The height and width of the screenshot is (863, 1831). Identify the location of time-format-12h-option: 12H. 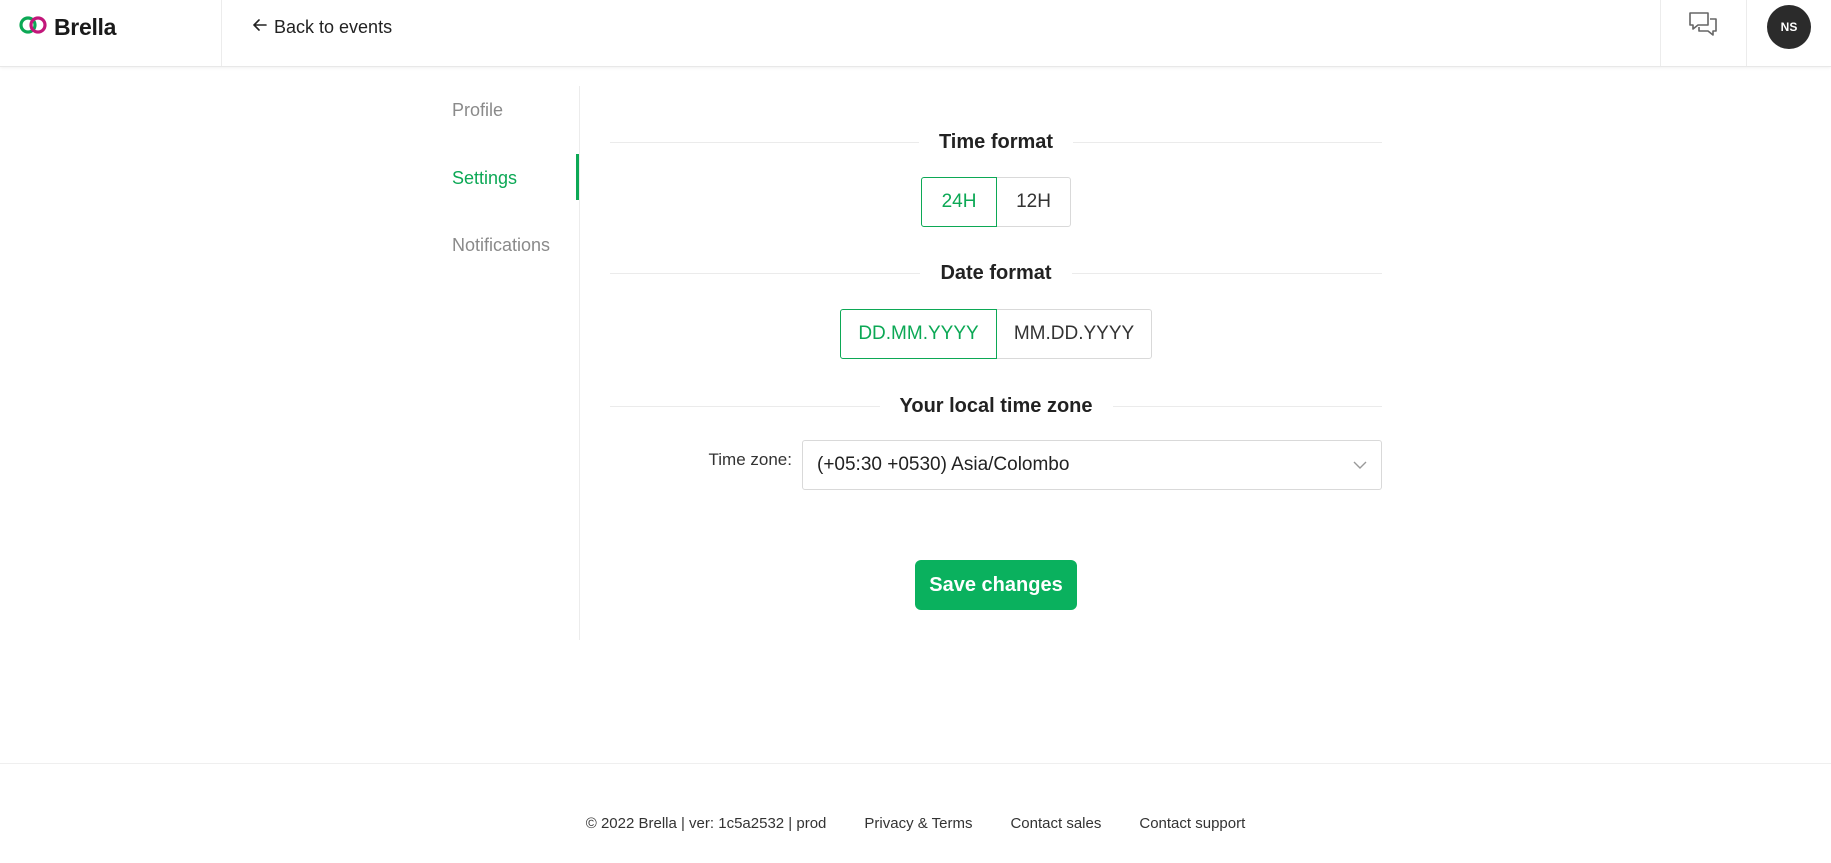
(1033, 202).